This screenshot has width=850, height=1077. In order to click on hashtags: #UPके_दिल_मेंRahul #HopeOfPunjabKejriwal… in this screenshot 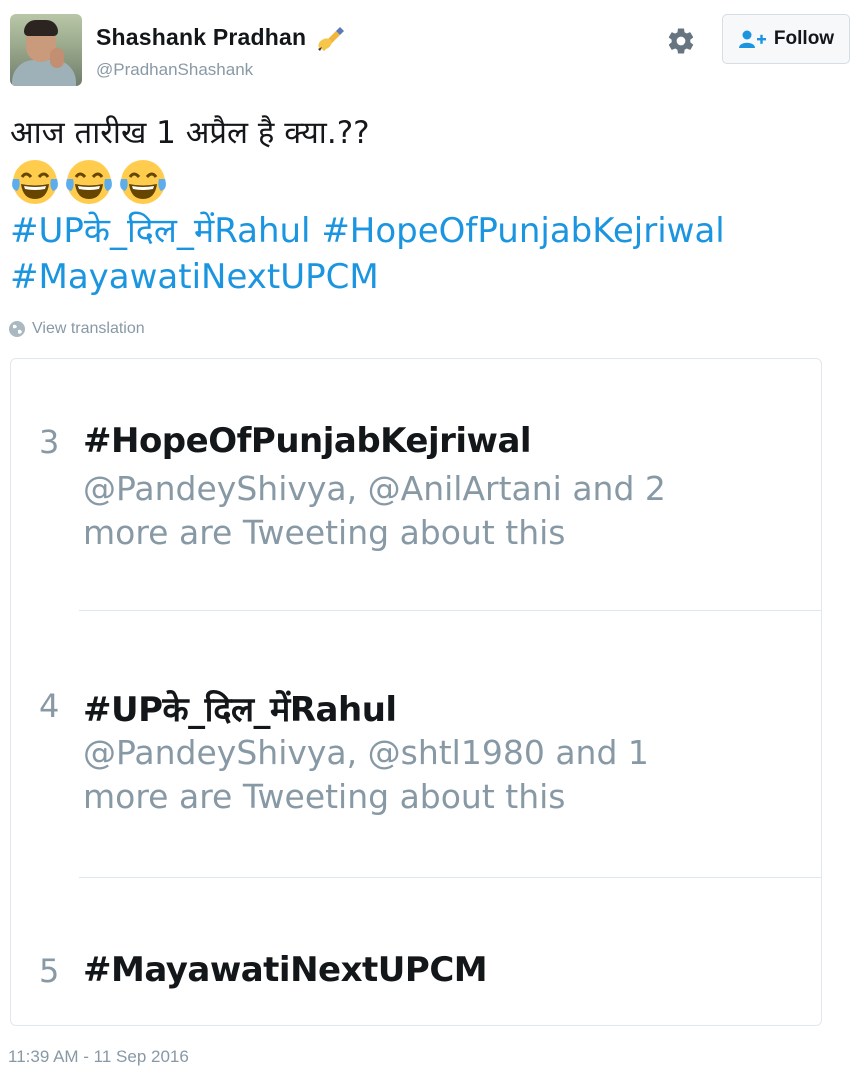, I will do `click(425, 254)`.